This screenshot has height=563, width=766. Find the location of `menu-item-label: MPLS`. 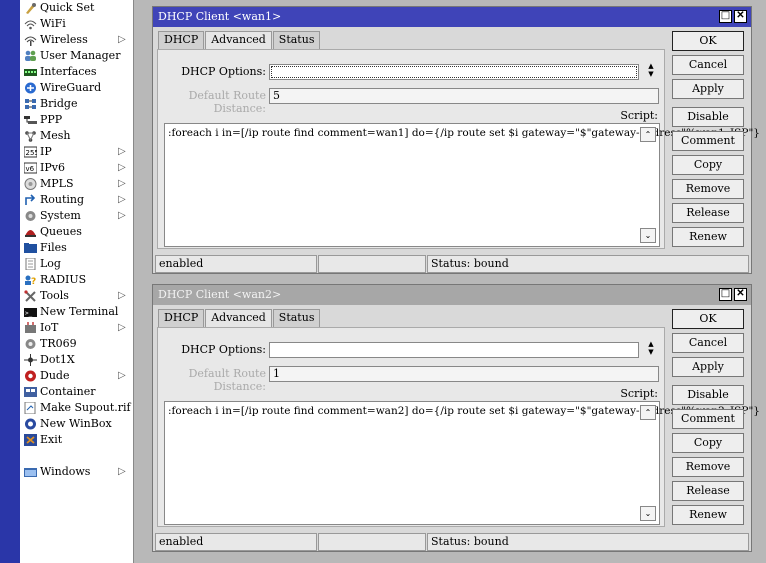

menu-item-label: MPLS is located at coordinates (57, 183).